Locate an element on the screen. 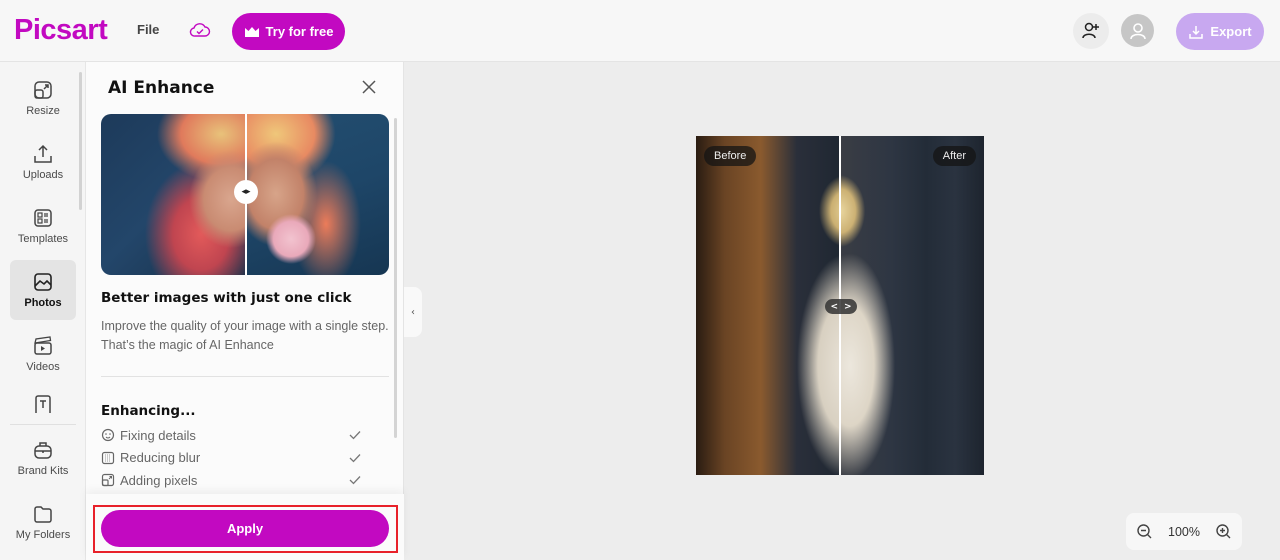  rail-label: My Folders is located at coordinates (43, 535).